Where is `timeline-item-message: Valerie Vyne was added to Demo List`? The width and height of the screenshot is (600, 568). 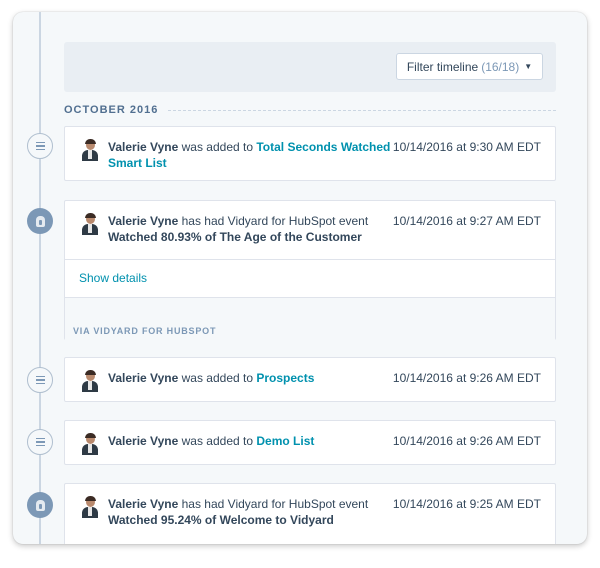
timeline-item-message: Valerie Vyne was added to Demo List is located at coordinates (253, 441).